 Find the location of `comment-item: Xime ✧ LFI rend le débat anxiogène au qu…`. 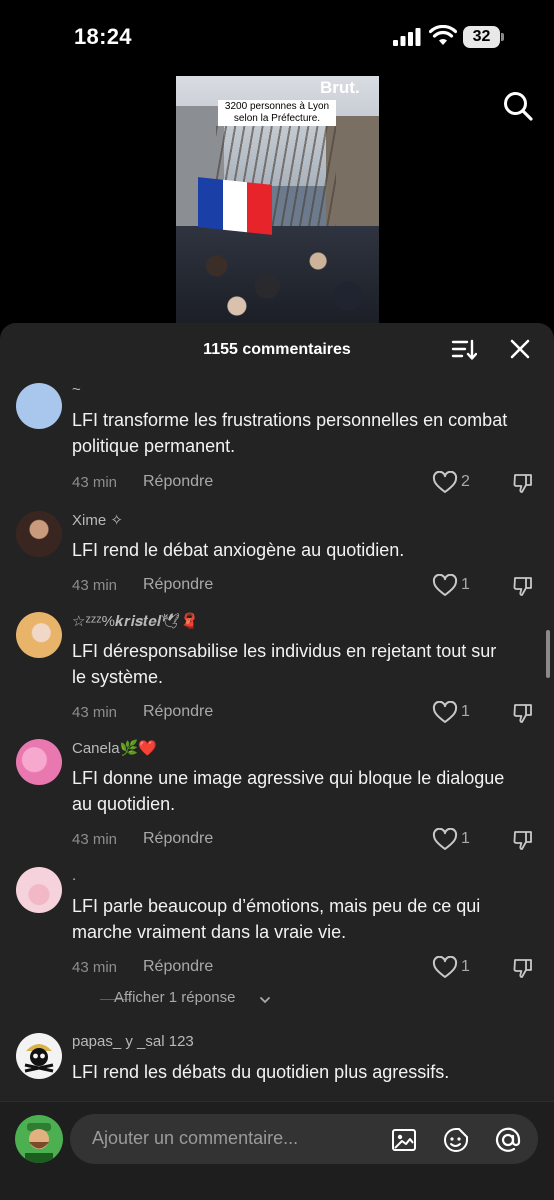

comment-item: Xime ✧ LFI rend le débat anxiogène au qu… is located at coordinates (277, 556).